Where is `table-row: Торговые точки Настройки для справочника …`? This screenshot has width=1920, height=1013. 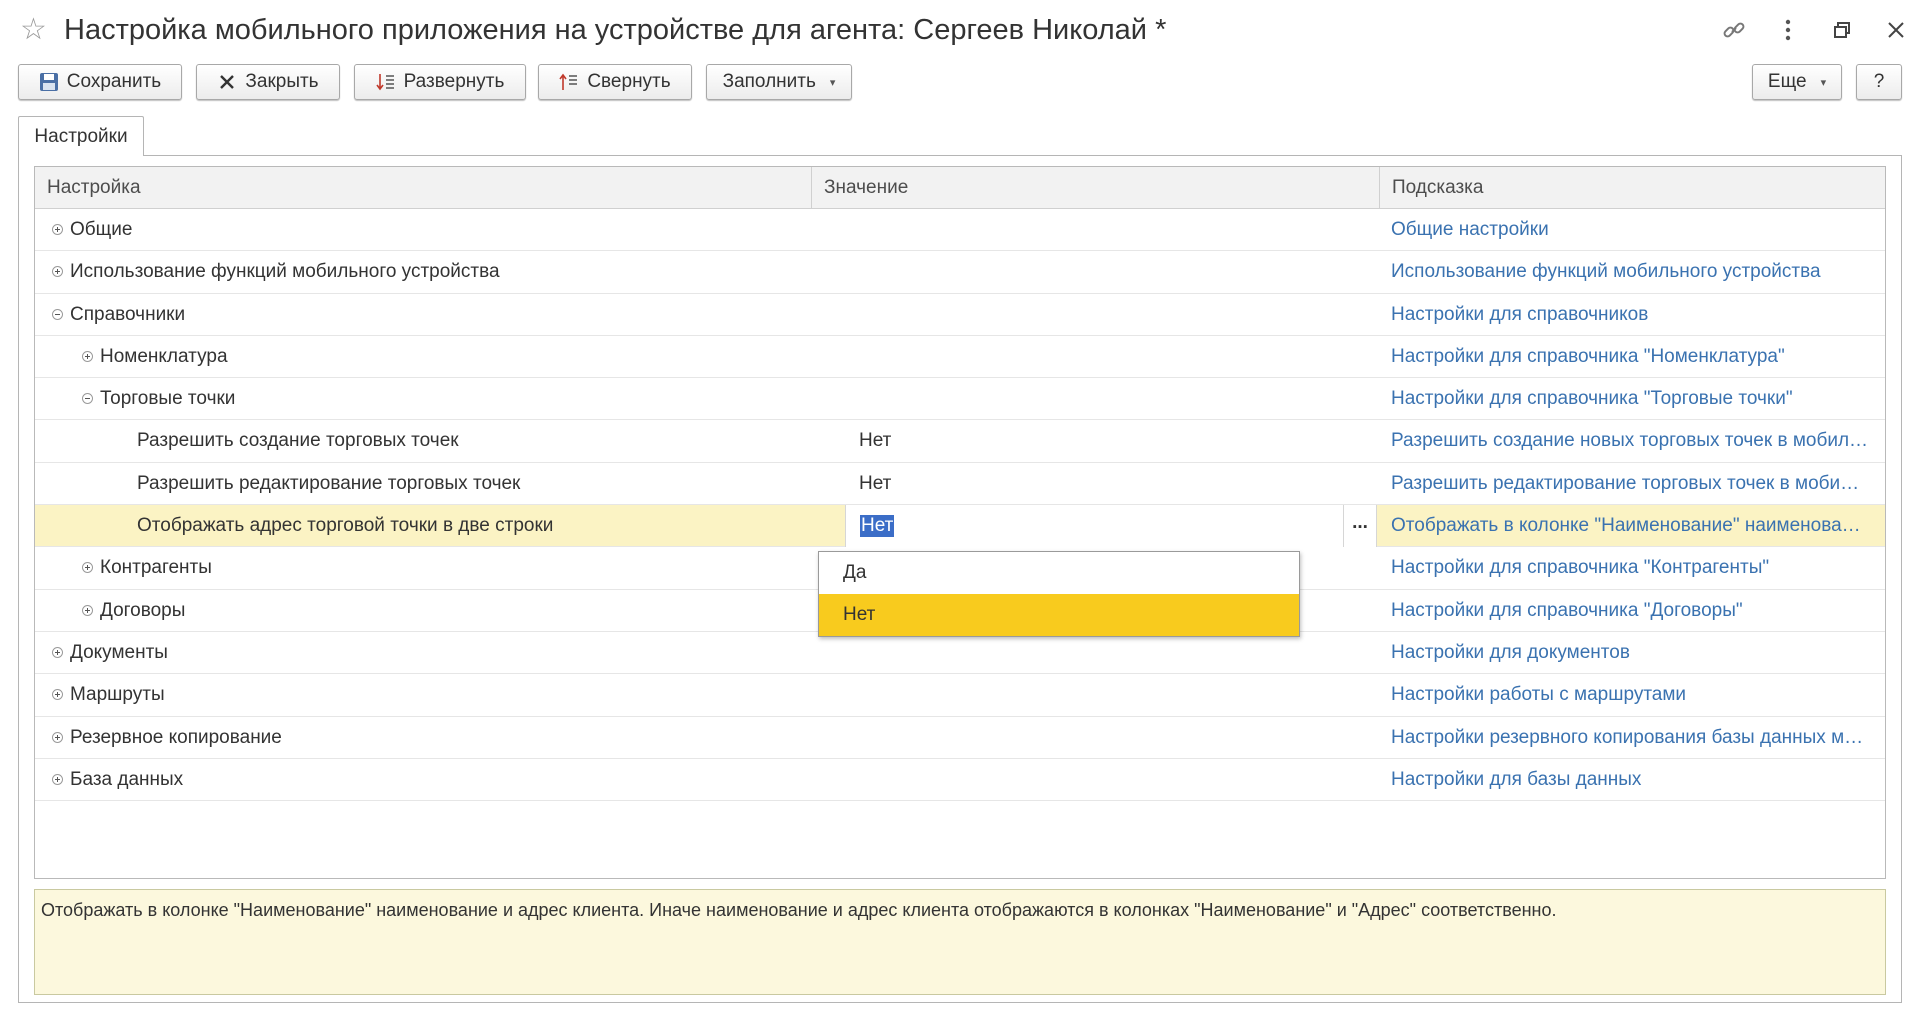 table-row: Торговые точки Настройки для справочника … is located at coordinates (960, 399).